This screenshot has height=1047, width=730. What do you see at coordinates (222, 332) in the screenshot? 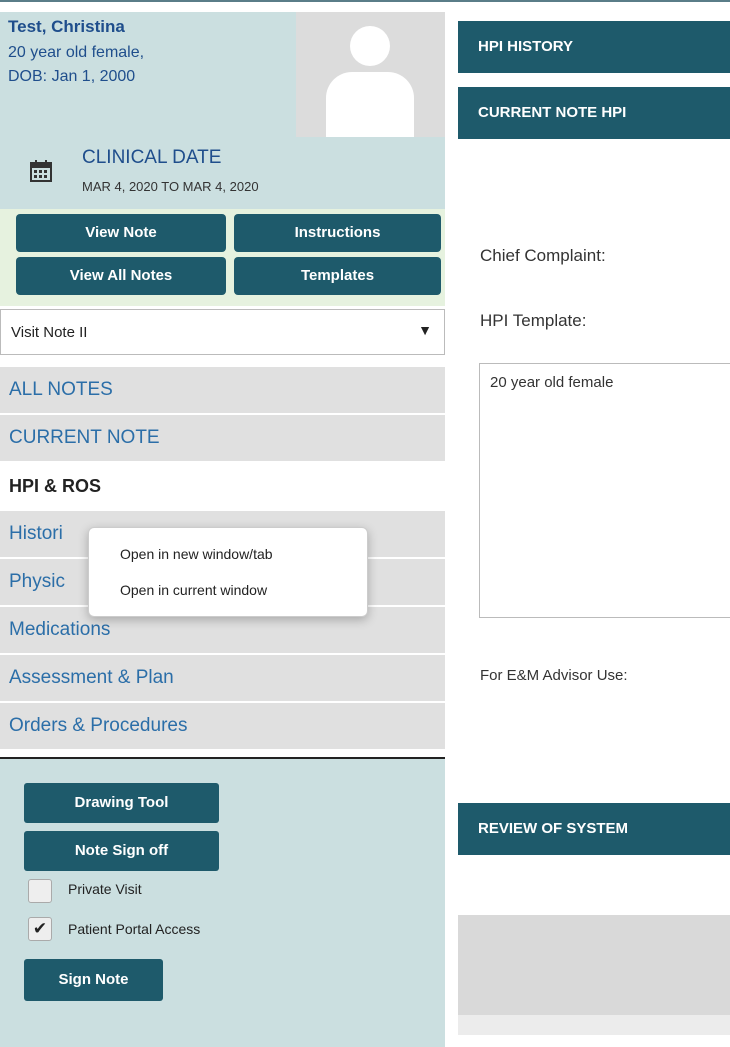
I see `note-select: Visit Note II ▼` at bounding box center [222, 332].